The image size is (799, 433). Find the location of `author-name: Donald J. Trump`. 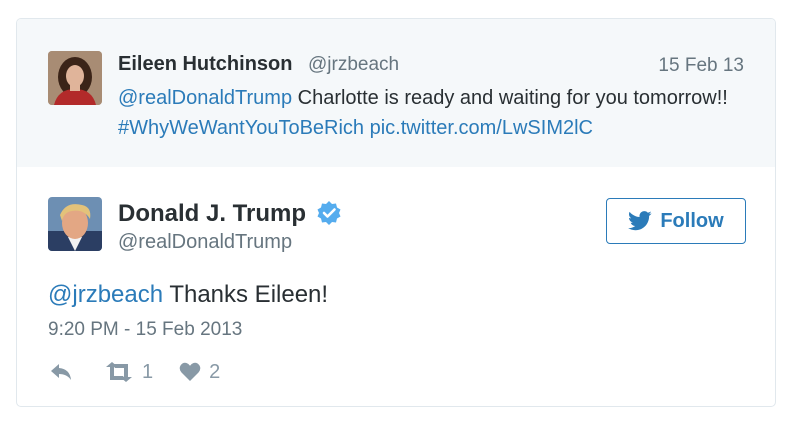

author-name: Donald J. Trump is located at coordinates (212, 214).